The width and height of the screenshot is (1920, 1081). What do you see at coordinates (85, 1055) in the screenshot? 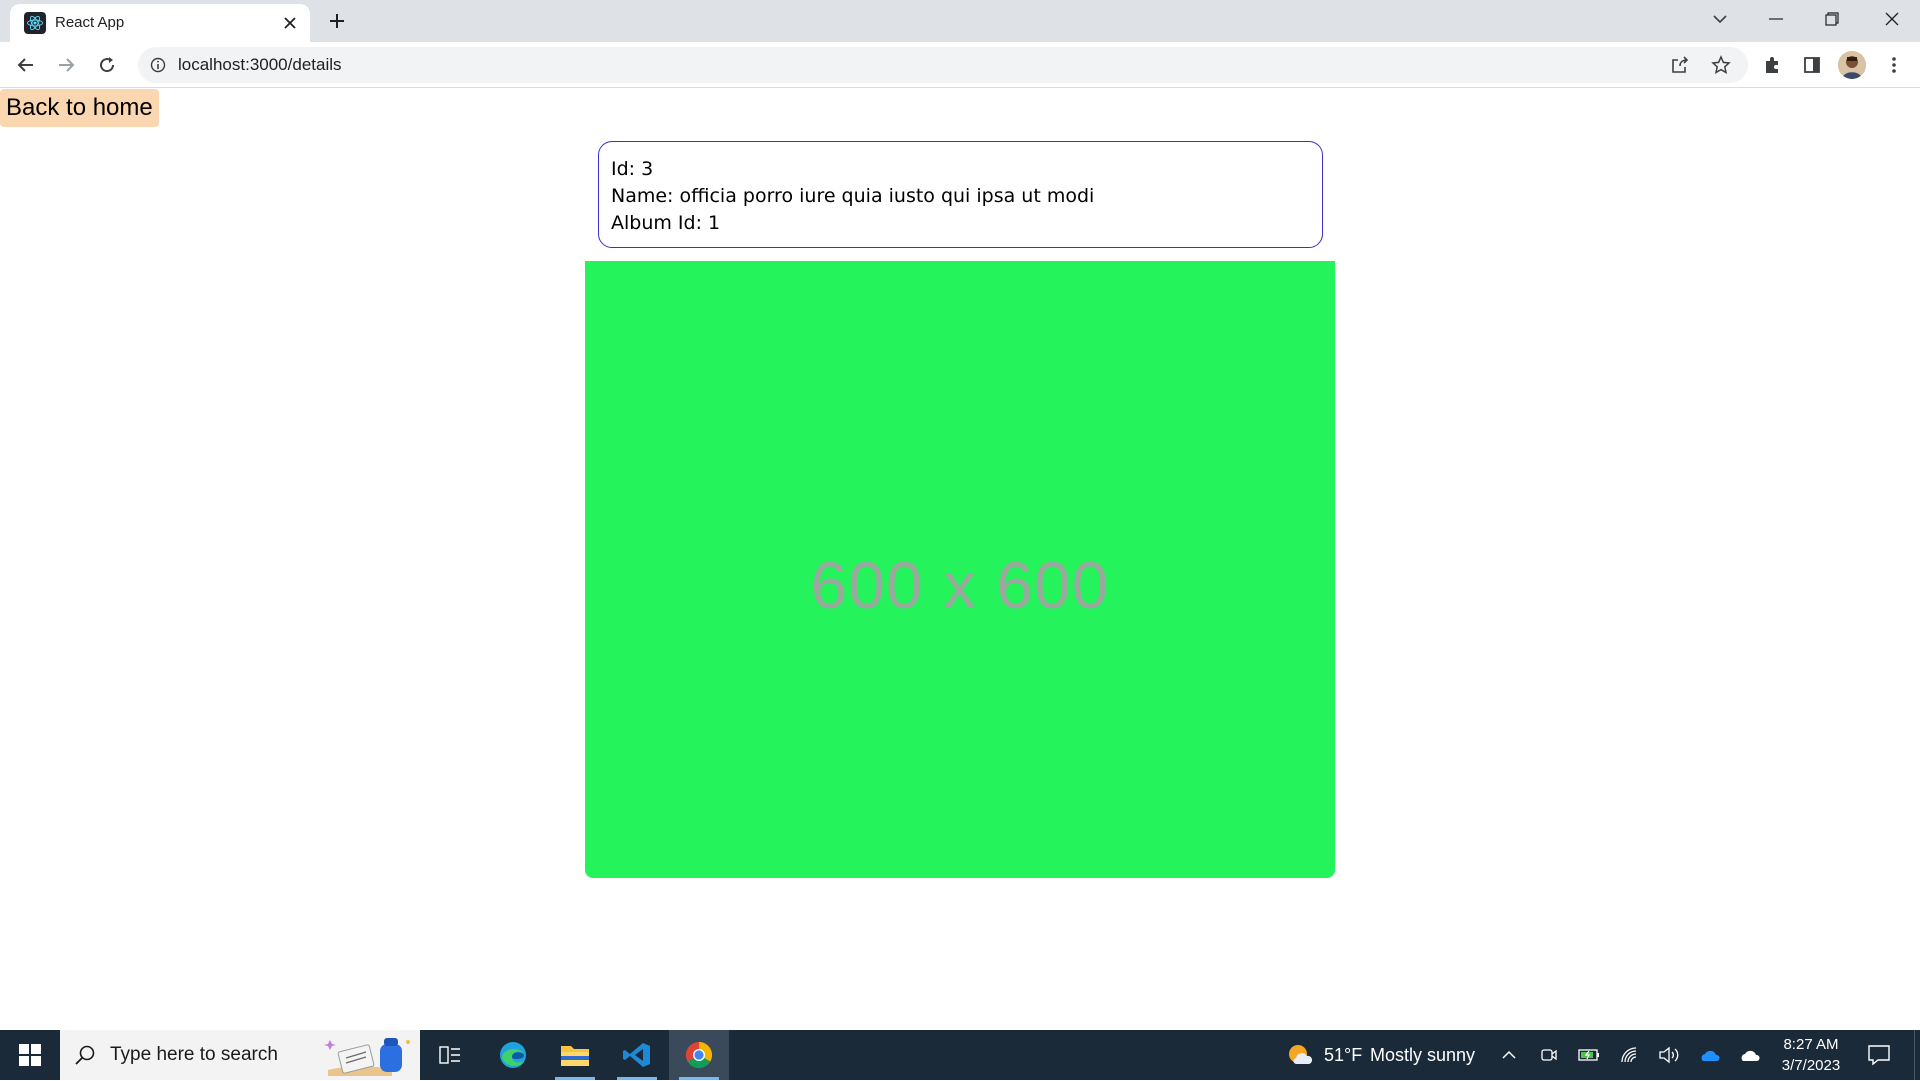
I see `search-icon` at bounding box center [85, 1055].